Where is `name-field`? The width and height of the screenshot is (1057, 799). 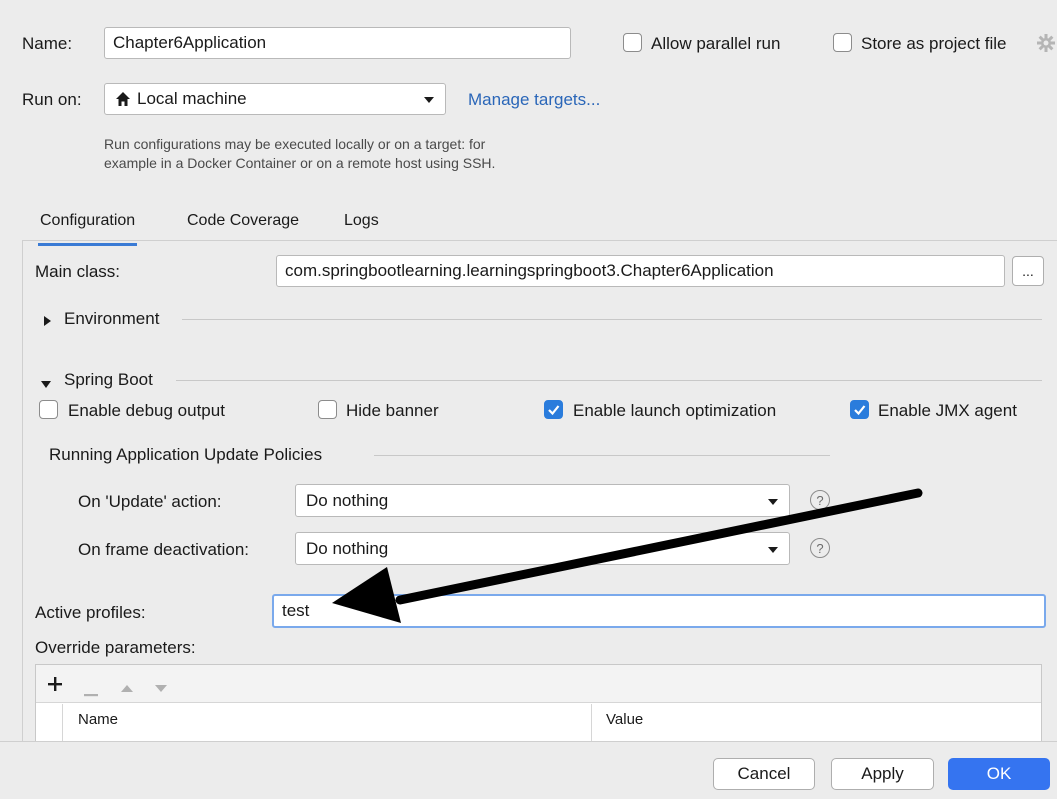
name-field is located at coordinates (337, 43).